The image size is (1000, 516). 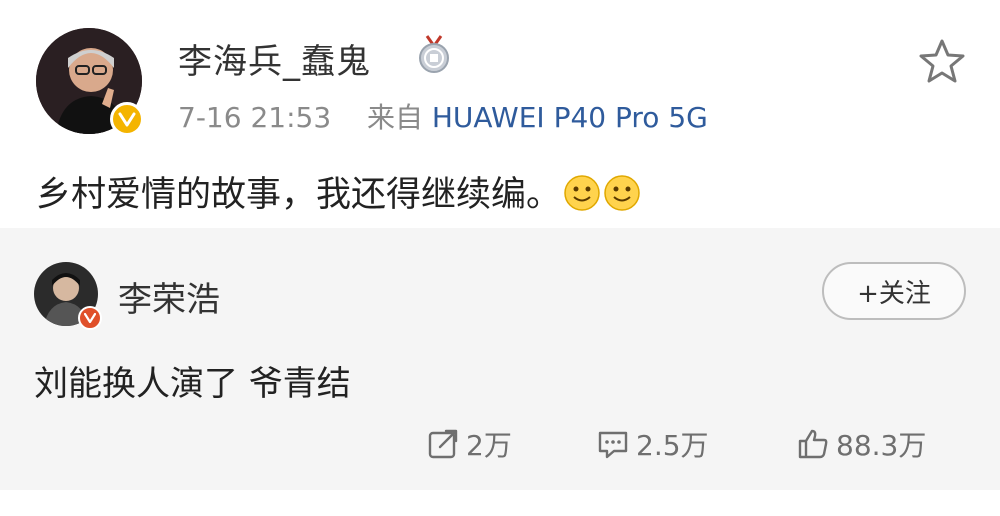 I want to click on action-bar: 2万 2.5万 88.3万, so click(x=500, y=444).